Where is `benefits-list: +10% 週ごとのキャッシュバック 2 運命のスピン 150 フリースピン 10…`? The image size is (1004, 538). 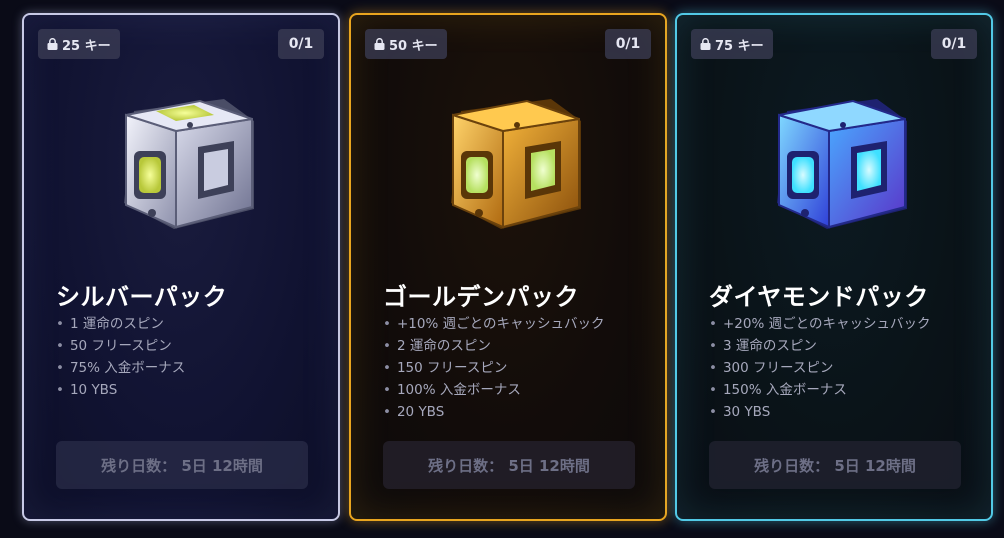 benefits-list: +10% 週ごとのキャッシュバック 2 運命のスピン 150 フリースピン 10… is located at coordinates (493, 368).